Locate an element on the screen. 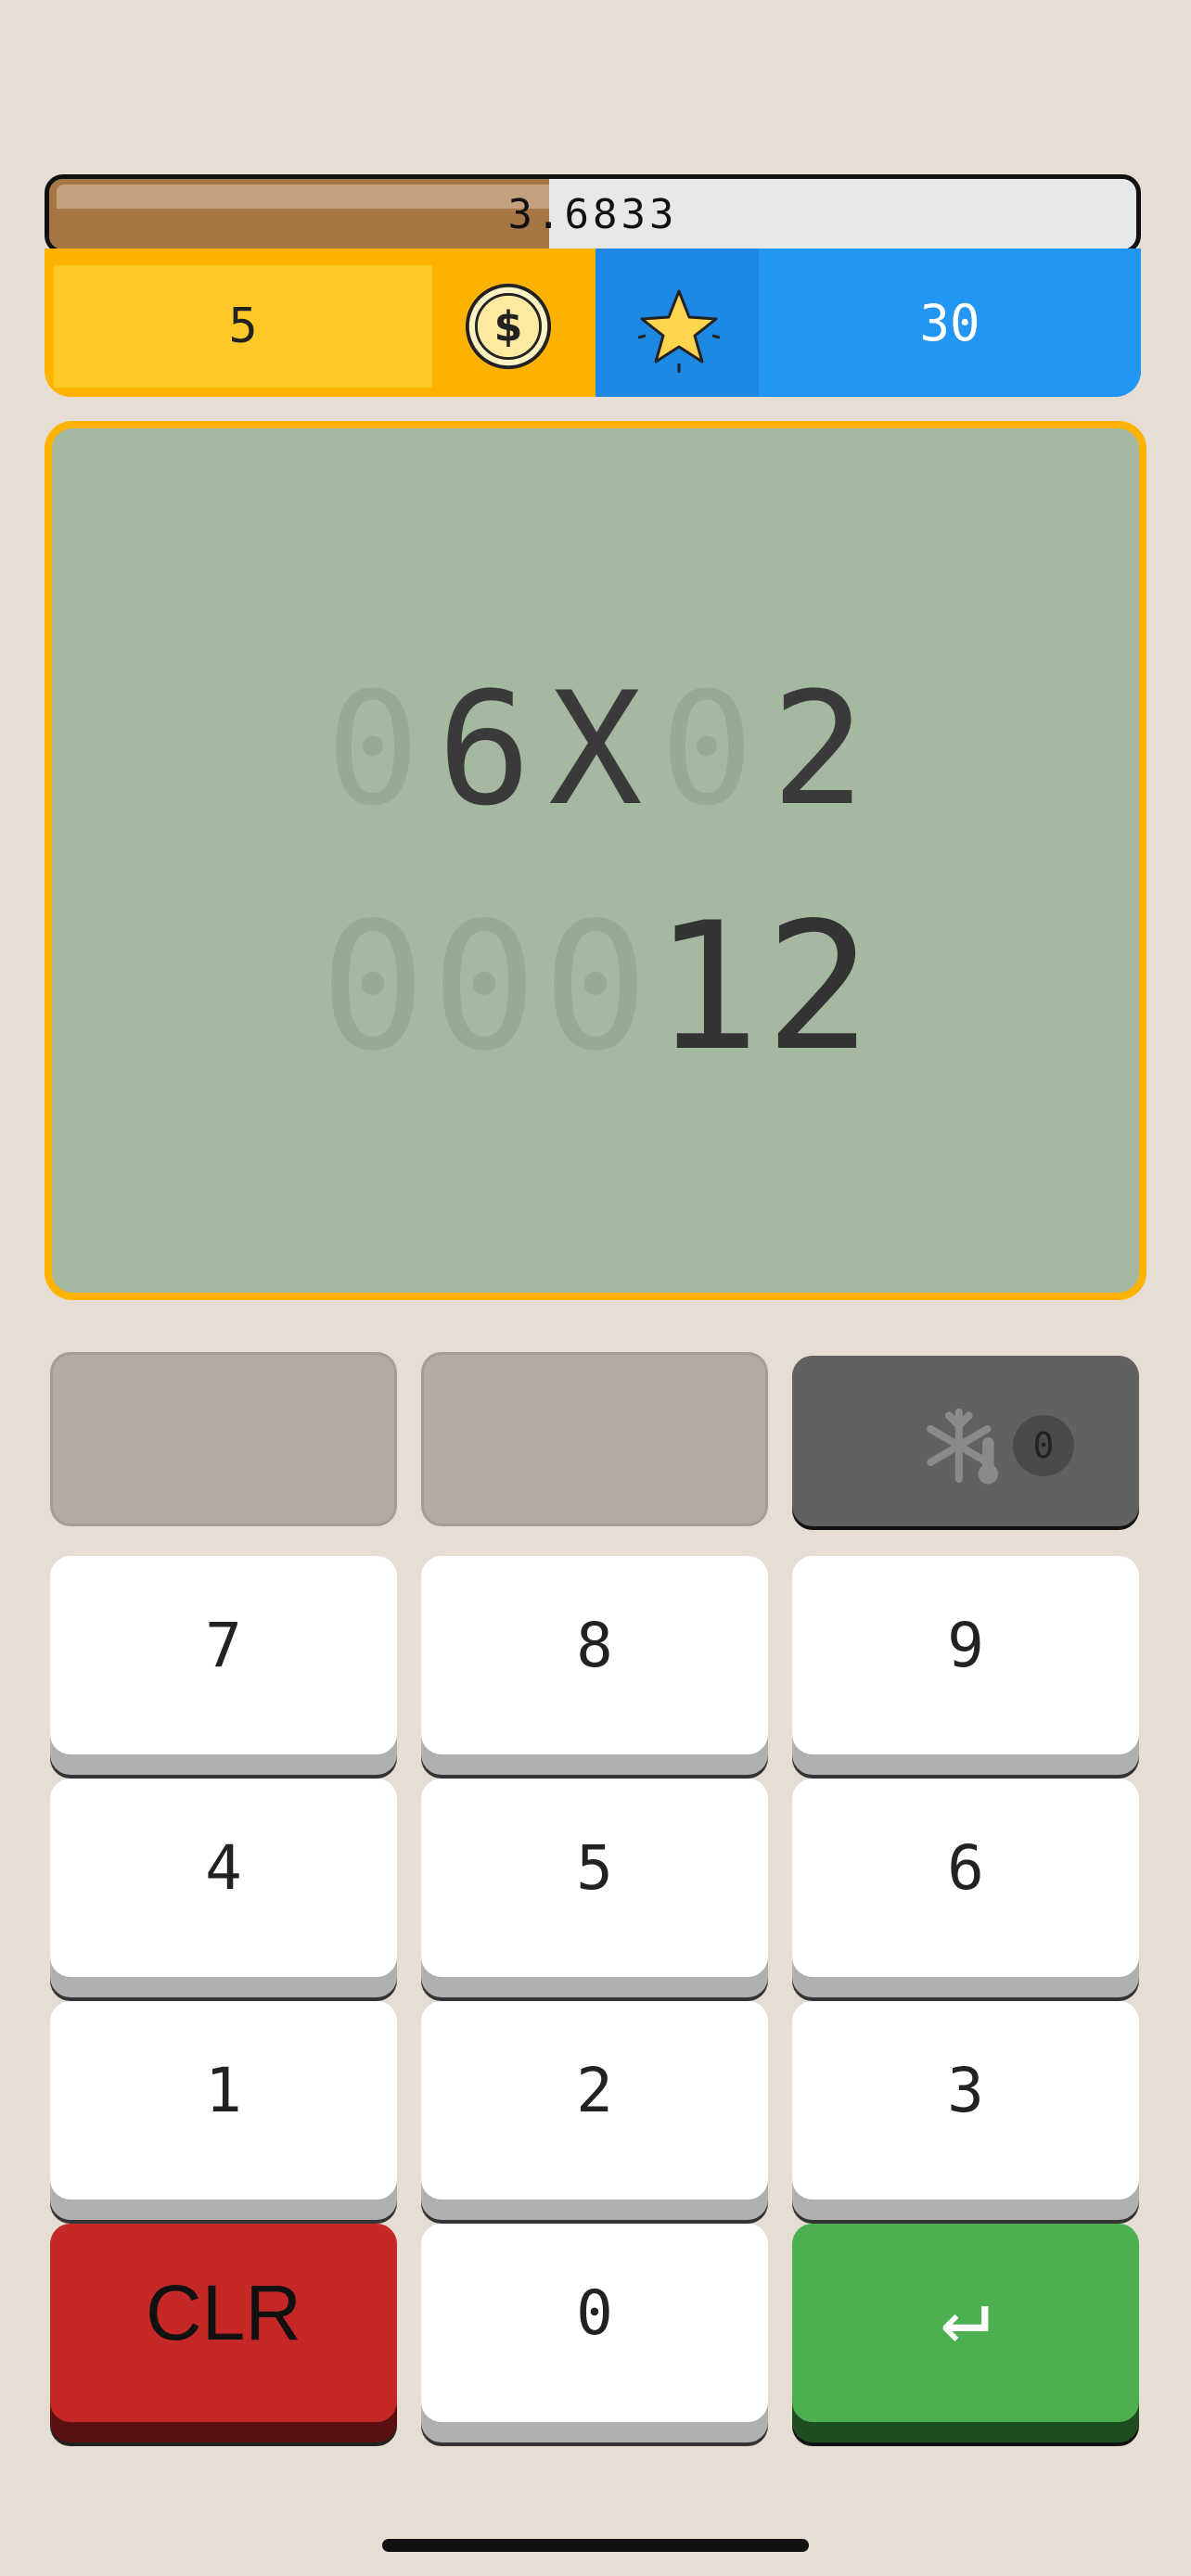 This screenshot has width=1191, height=2576. answer-row: 00012 is located at coordinates (595, 988).